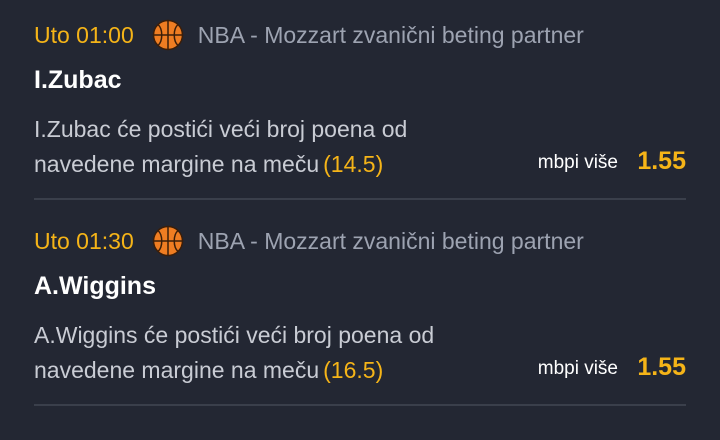  Describe the element at coordinates (353, 164) in the screenshot. I see `bet-margin: (14.5)` at that location.